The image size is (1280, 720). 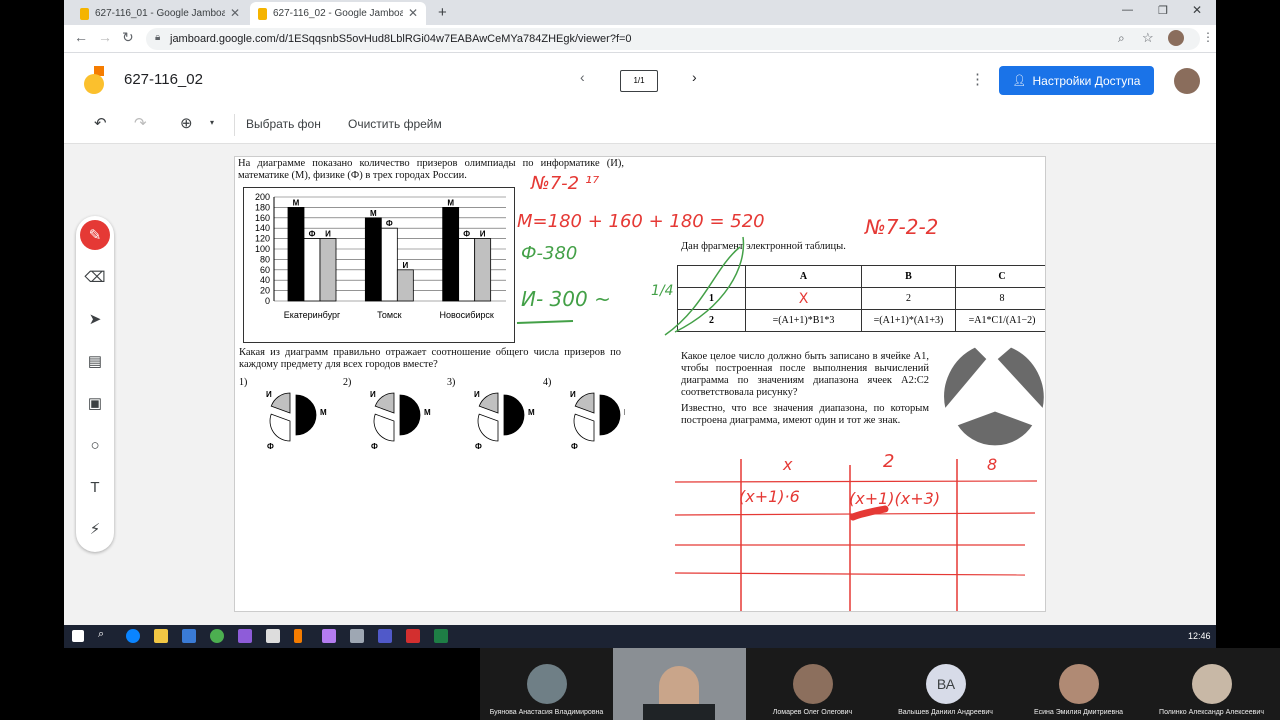 I want to click on participant-tile: Ломарев Олег Олегович, so click(x=812, y=684).